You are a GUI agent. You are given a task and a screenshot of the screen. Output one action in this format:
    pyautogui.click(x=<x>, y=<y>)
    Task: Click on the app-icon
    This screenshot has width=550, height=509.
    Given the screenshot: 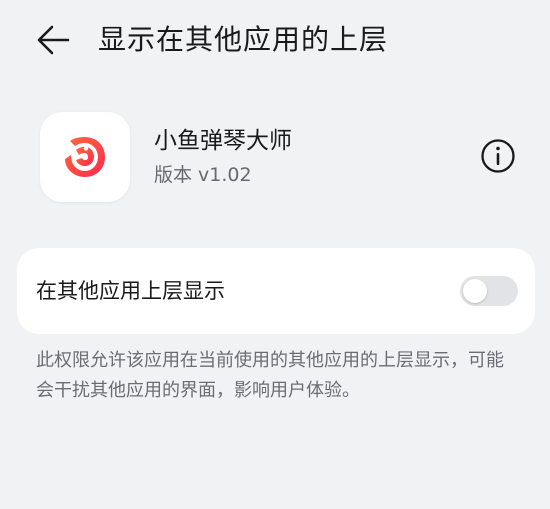 What is the action you would take?
    pyautogui.click(x=85, y=157)
    